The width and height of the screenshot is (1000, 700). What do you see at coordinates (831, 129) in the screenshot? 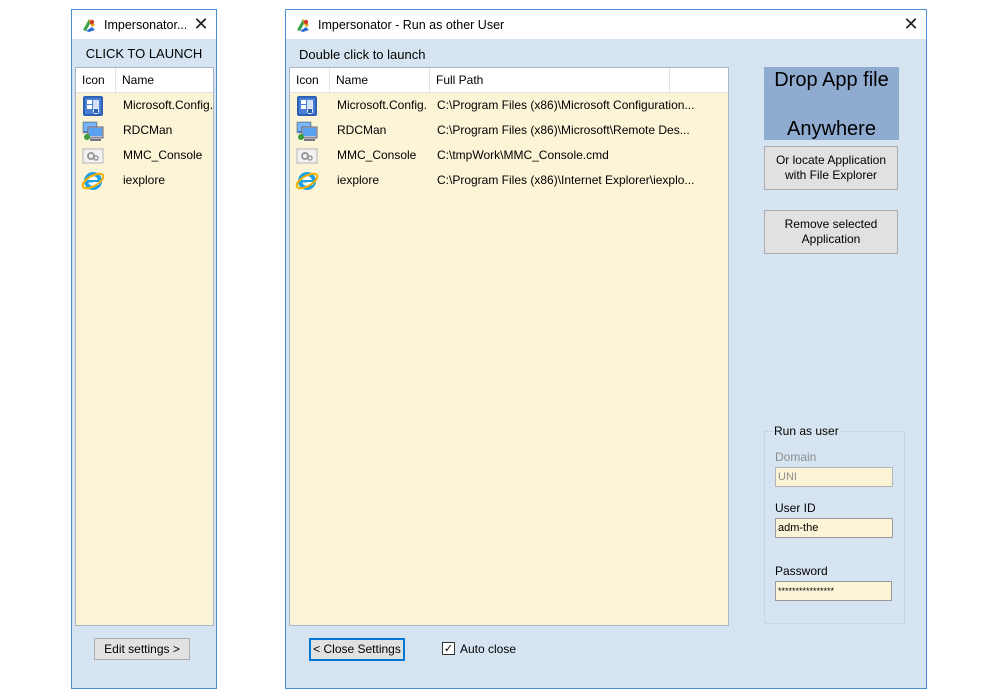
I see `drop-zone-line2: Anywhere` at bounding box center [831, 129].